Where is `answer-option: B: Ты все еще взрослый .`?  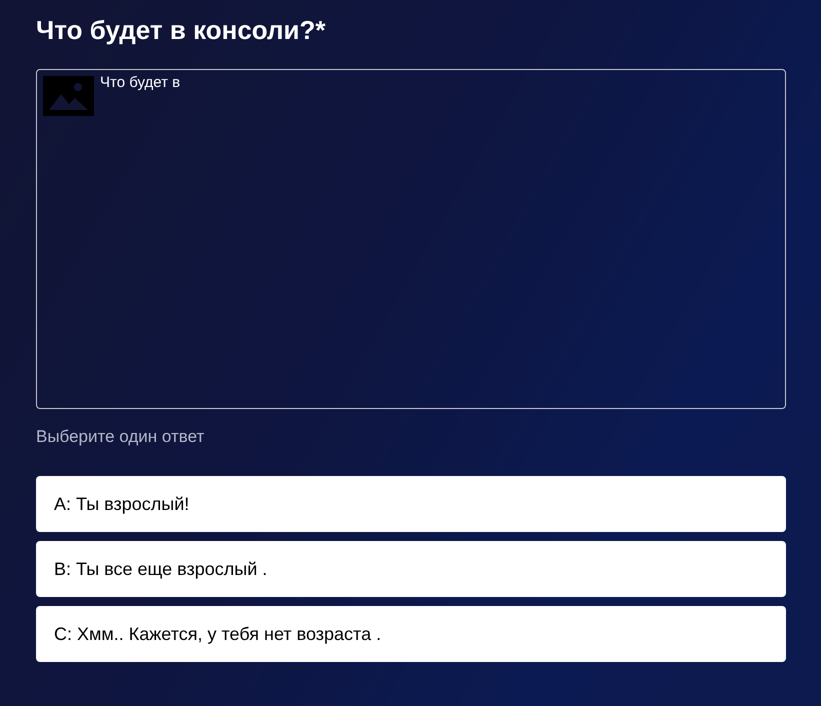
answer-option: B: Ты все еще взрослый . is located at coordinates (411, 569).